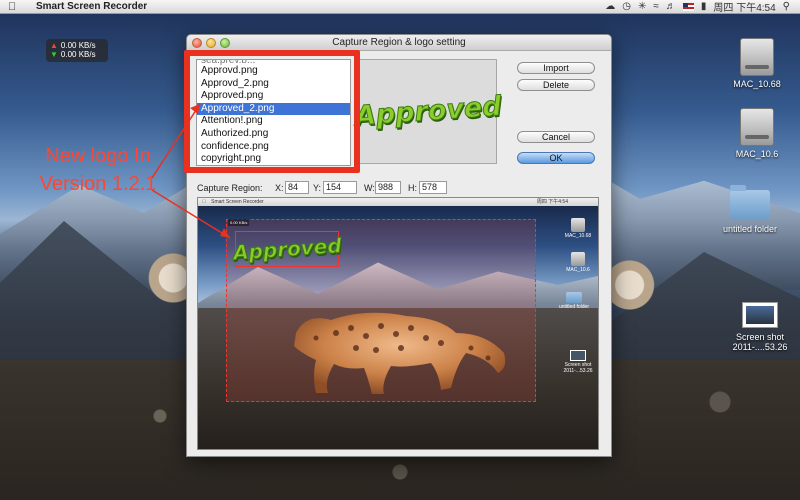 This screenshot has width=800, height=500. Describe the element at coordinates (744, 7) in the screenshot. I see `clock: 周四 下午4:54` at that location.